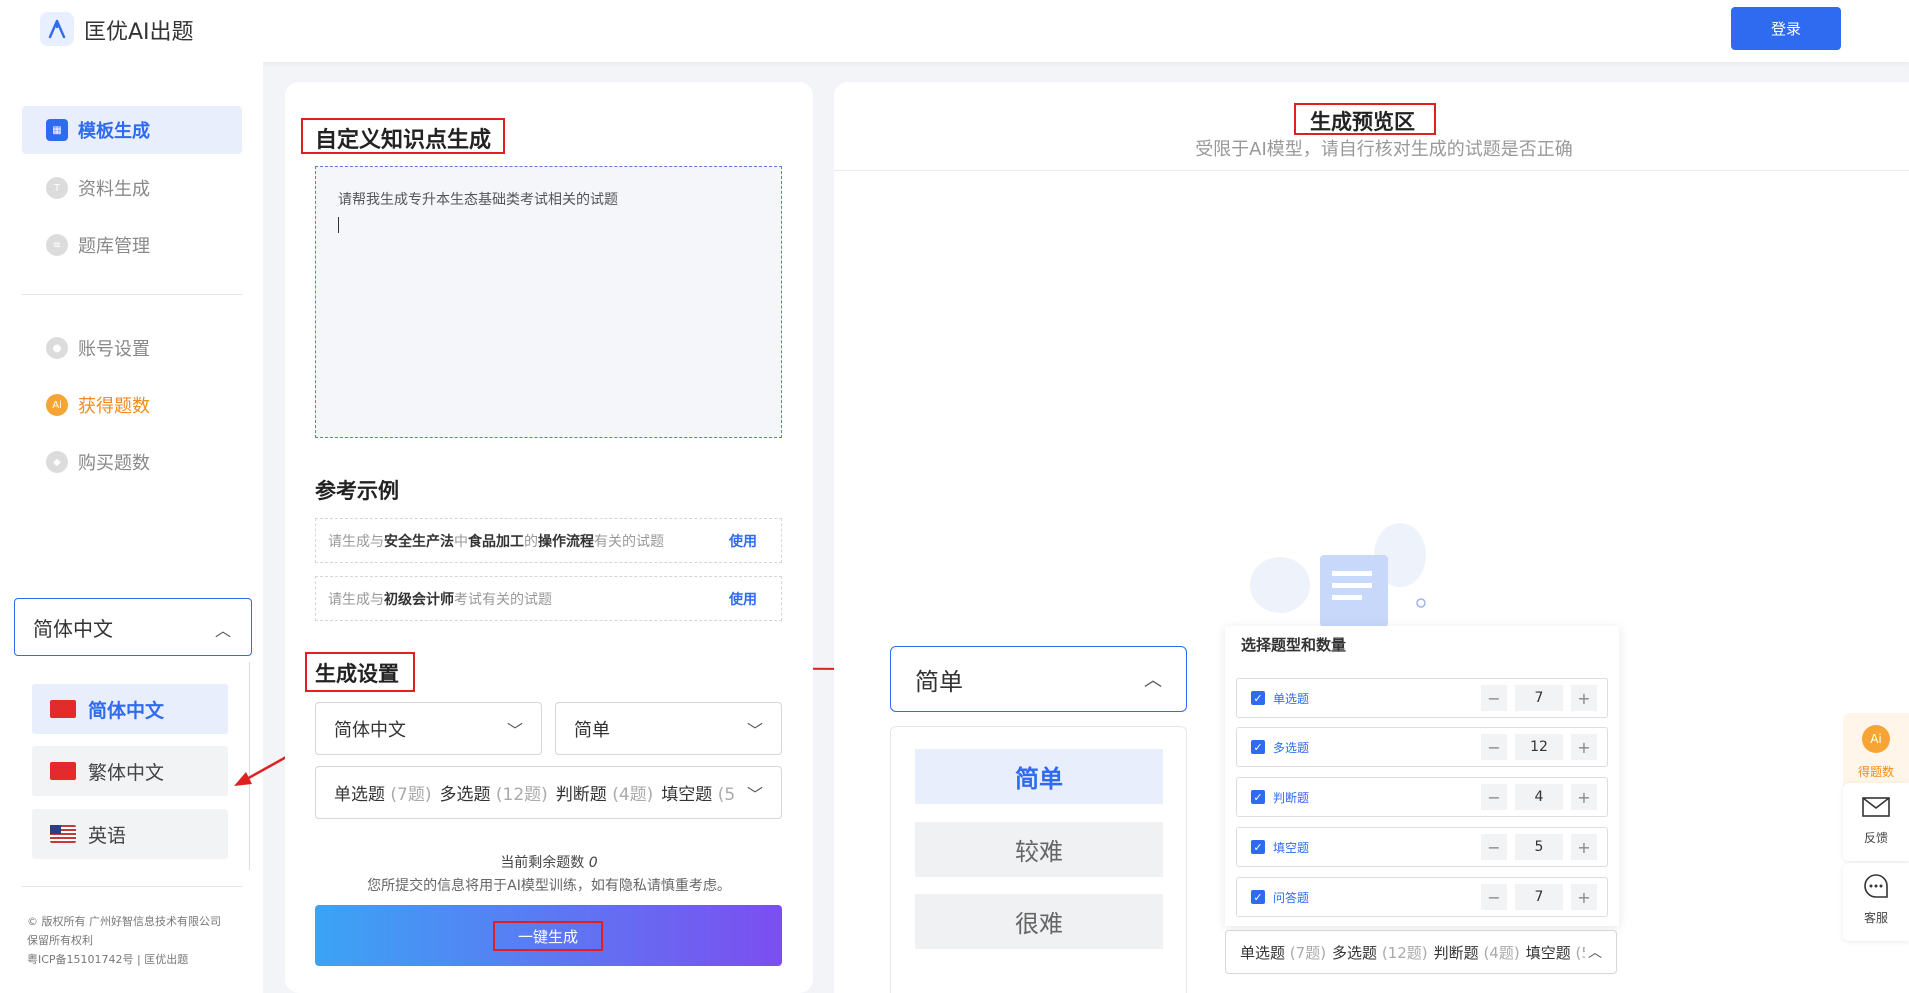 The image size is (1909, 993). What do you see at coordinates (1595, 953) in the screenshot?
I see `chevron-up-icon: ︿` at bounding box center [1595, 953].